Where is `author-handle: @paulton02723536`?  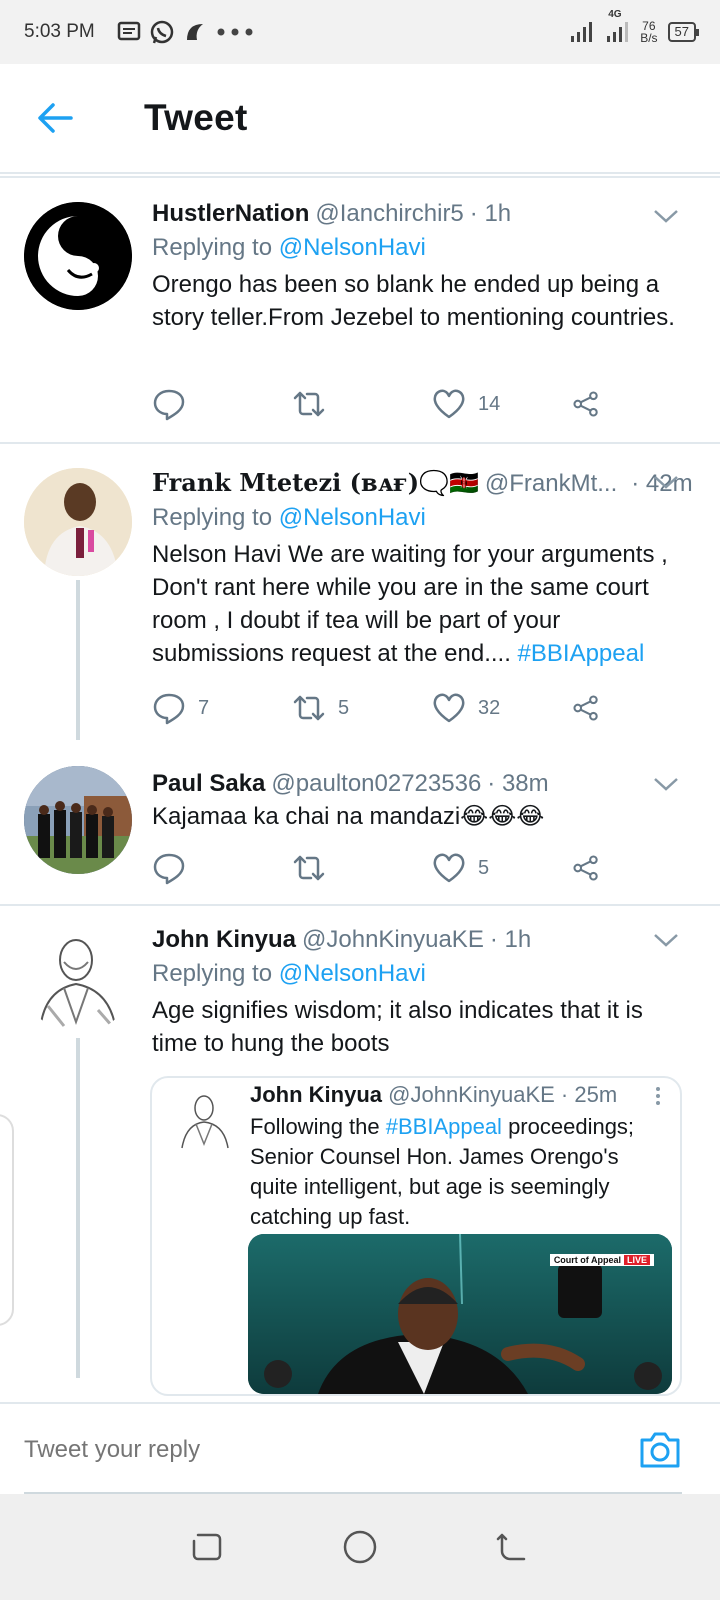 author-handle: @paulton02723536 is located at coordinates (376, 783).